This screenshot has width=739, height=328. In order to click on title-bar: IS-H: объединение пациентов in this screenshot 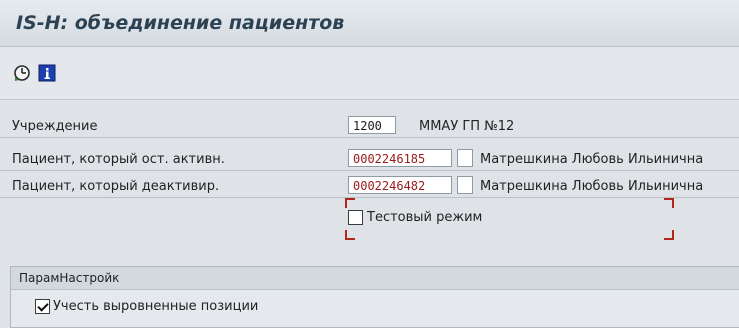, I will do `click(369, 23)`.